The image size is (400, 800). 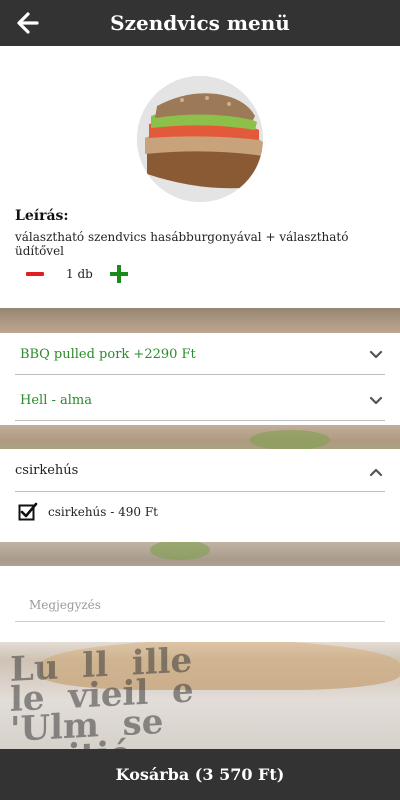 What do you see at coordinates (200, 379) in the screenshot?
I see `options-panel: BBQ pulled pork +2290 Ft Hell - alma` at bounding box center [200, 379].